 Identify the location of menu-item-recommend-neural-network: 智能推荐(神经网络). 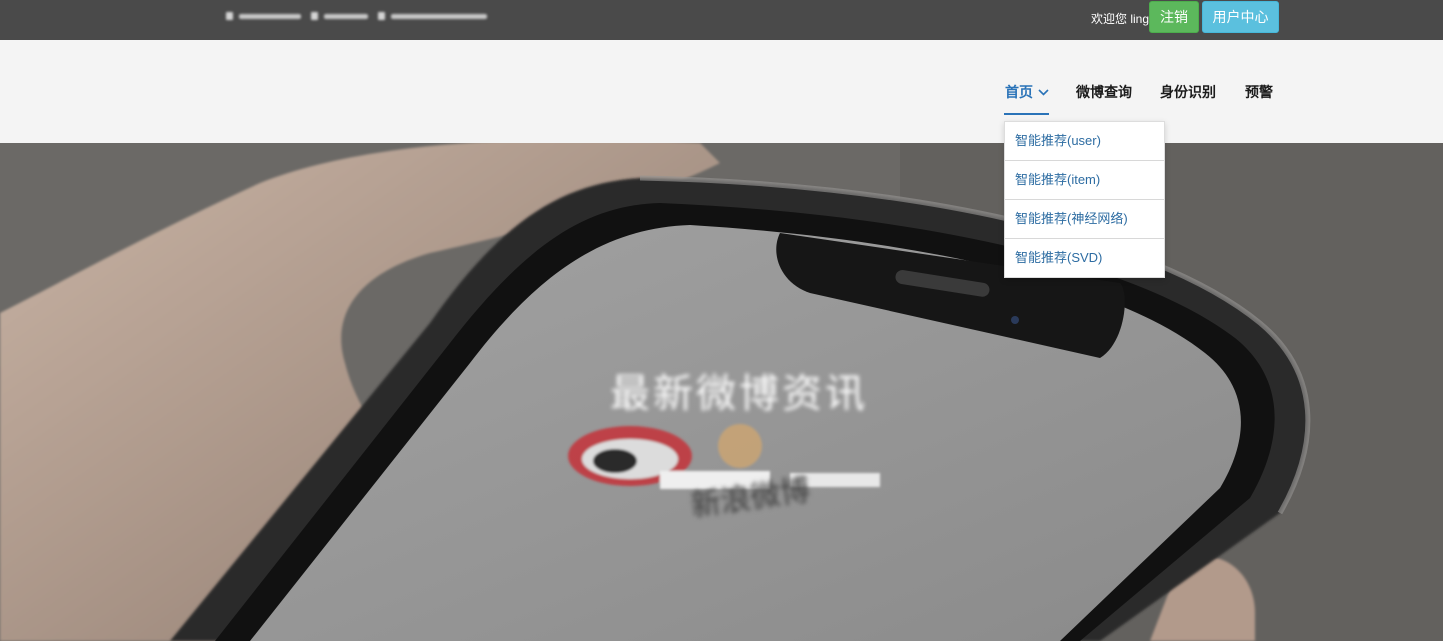
(1084, 219).